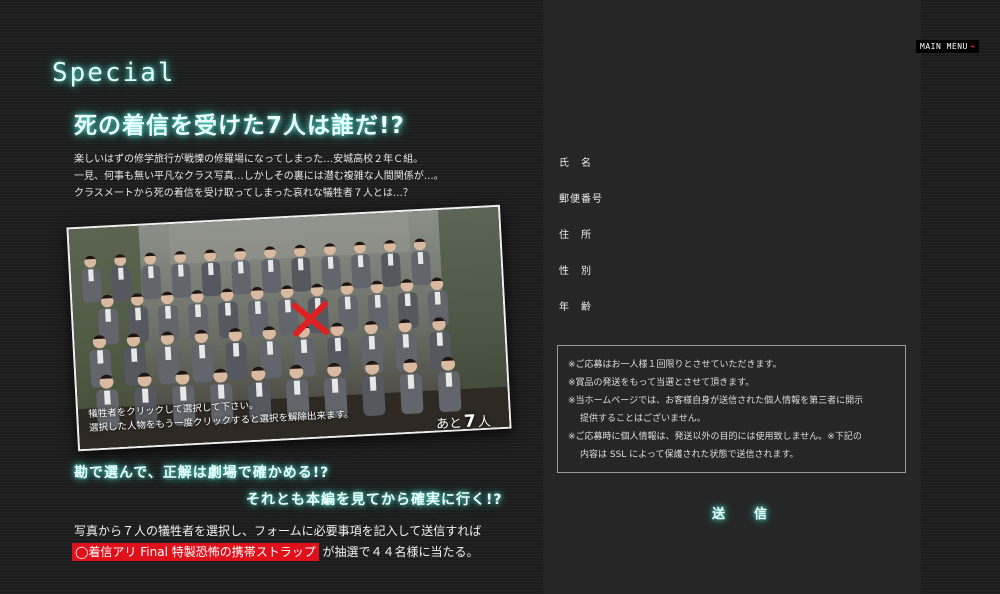 This screenshot has width=1000, height=594. What do you see at coordinates (575, 163) in the screenshot?
I see `form-label-name: 氏 名` at bounding box center [575, 163].